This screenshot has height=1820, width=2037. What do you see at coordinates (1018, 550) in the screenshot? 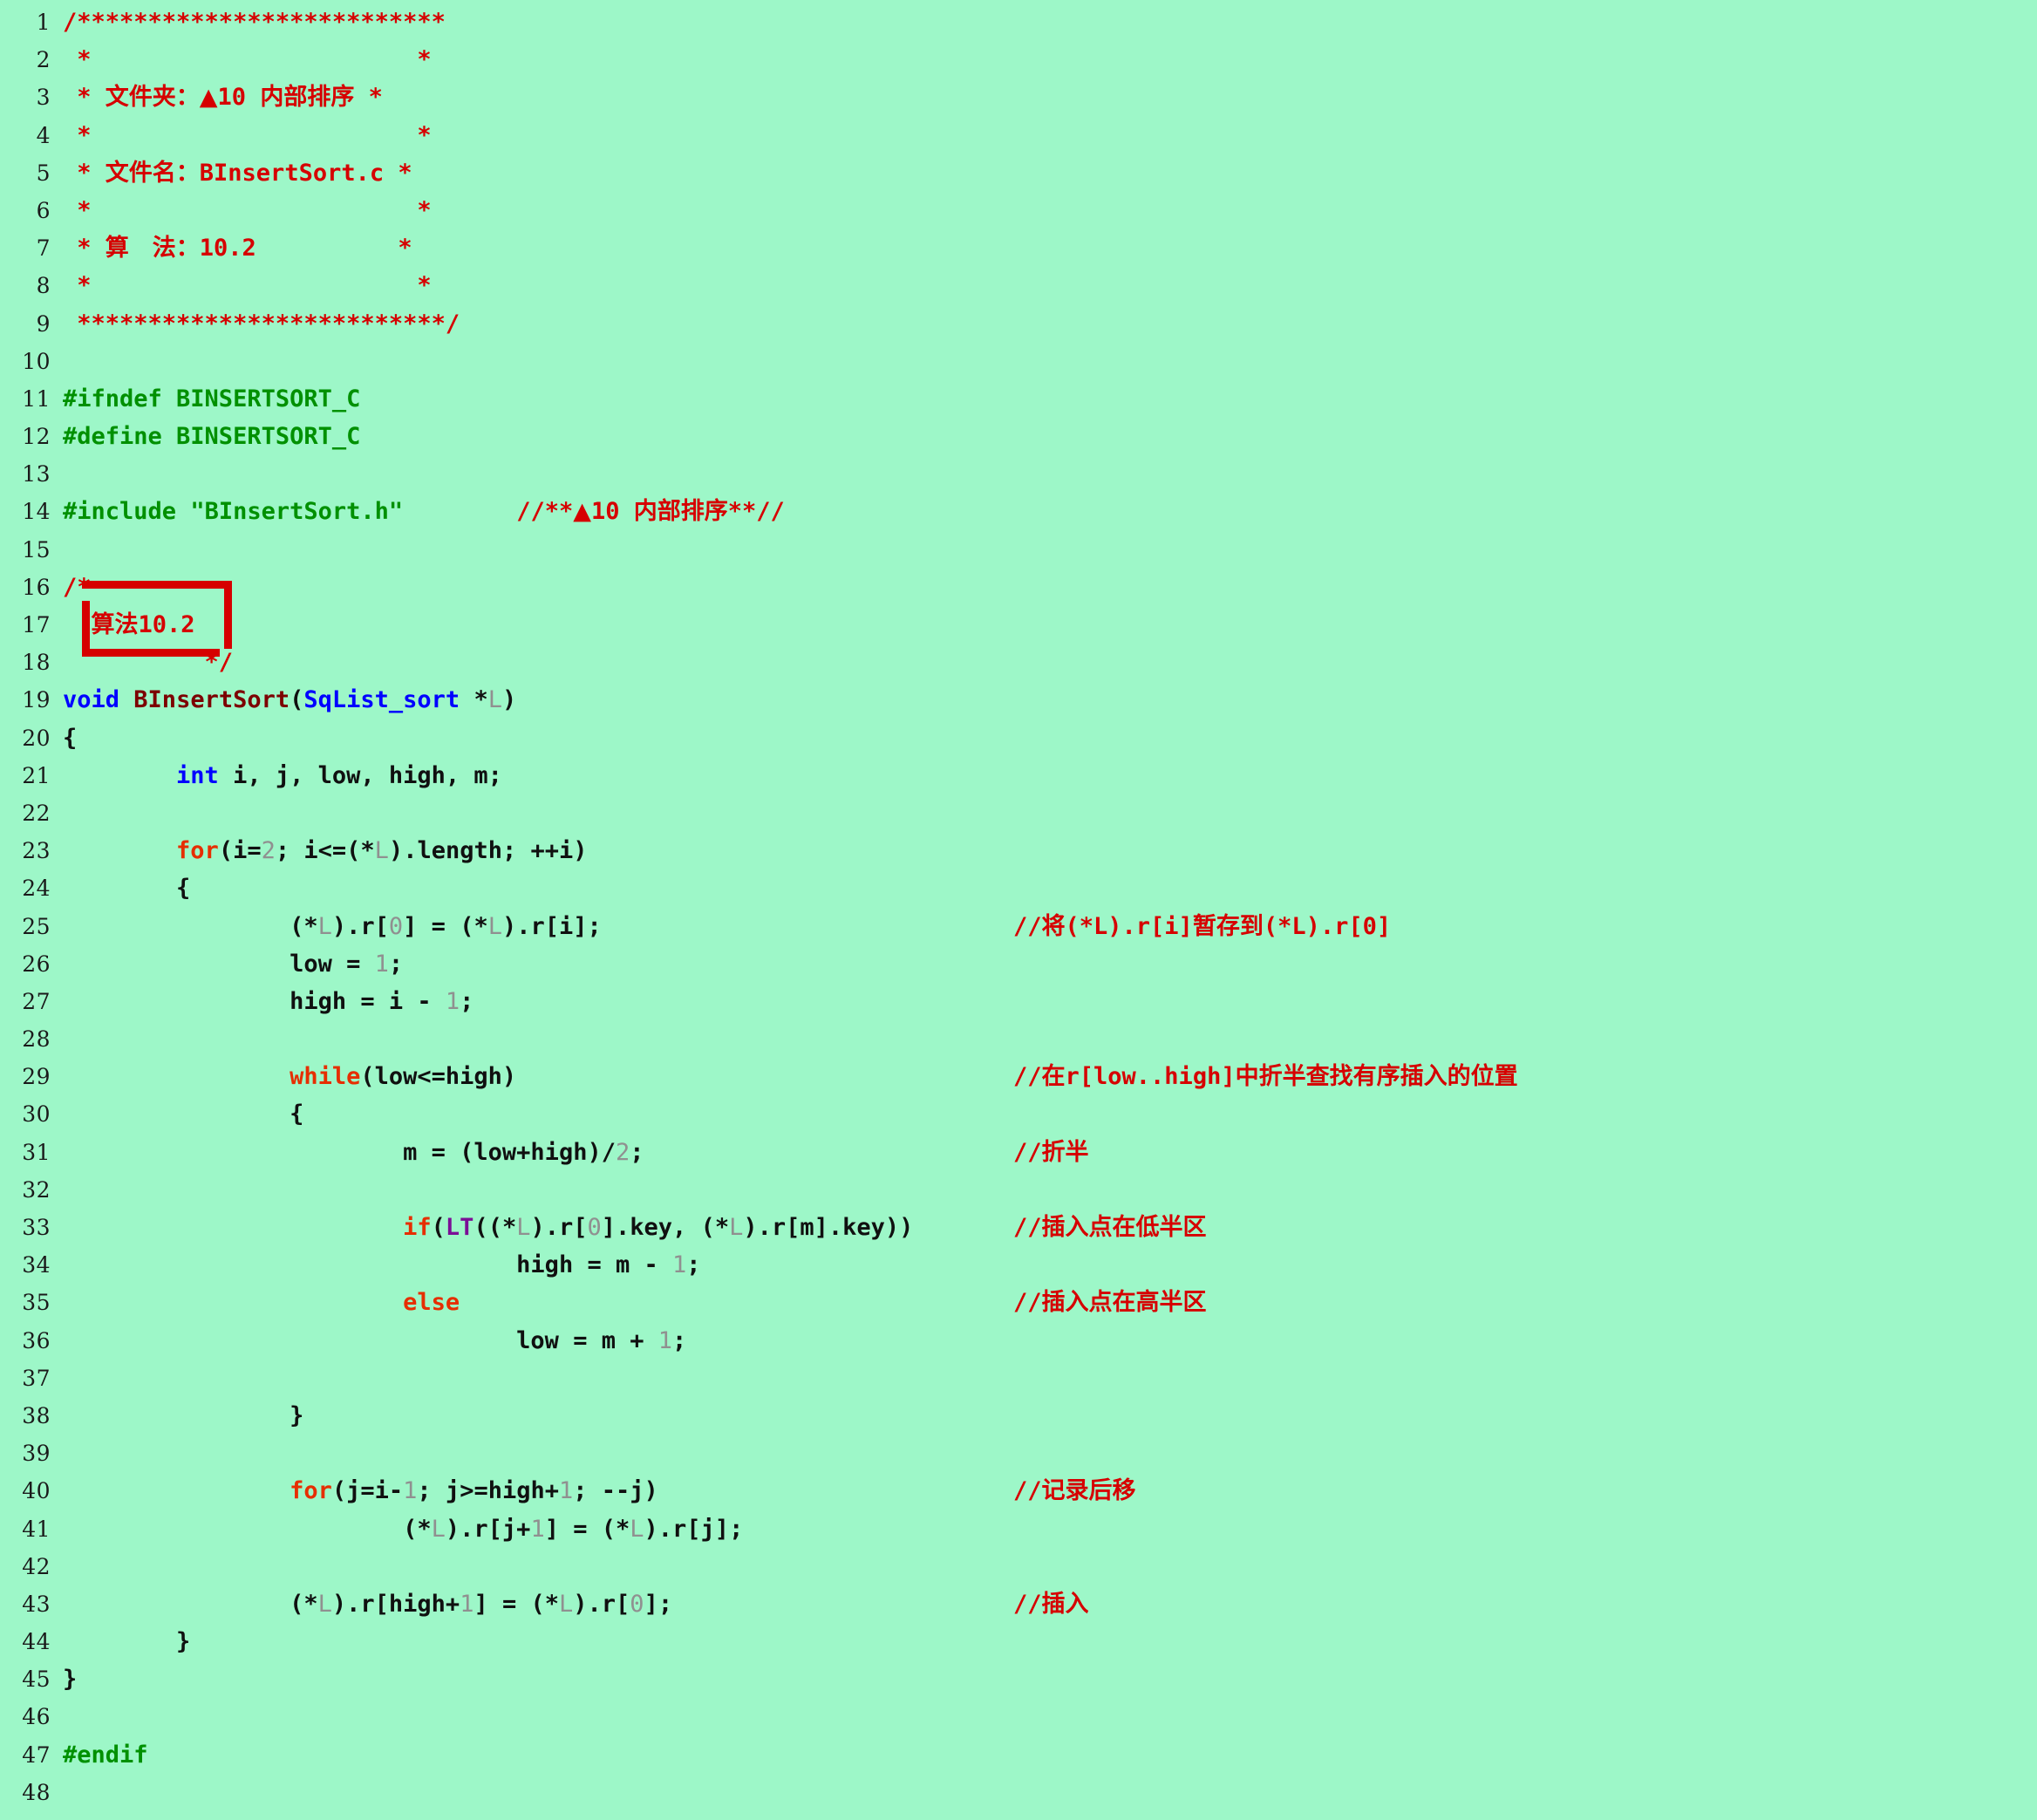
I see `code-line: 15` at bounding box center [1018, 550].